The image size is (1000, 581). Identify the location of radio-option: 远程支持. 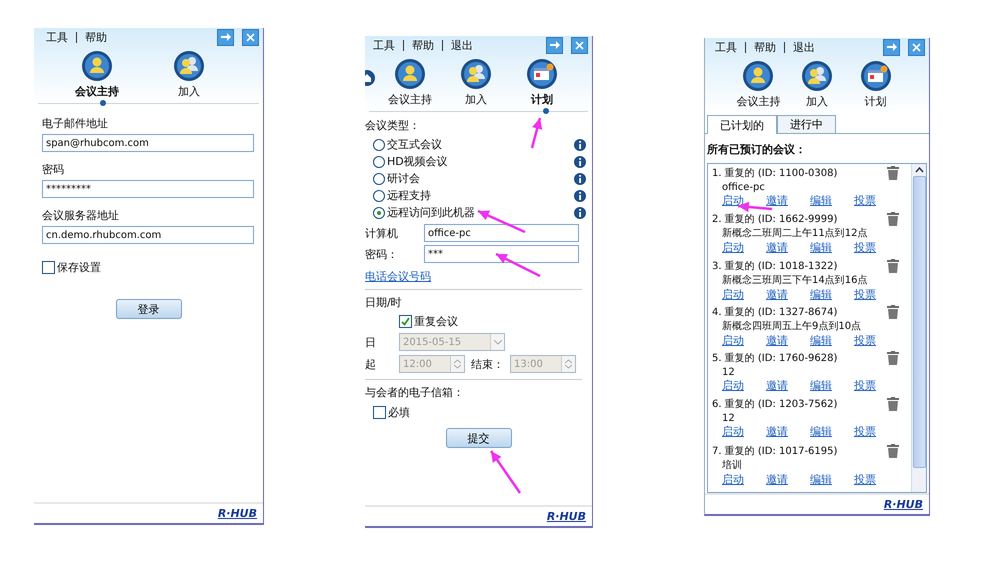
(478, 195).